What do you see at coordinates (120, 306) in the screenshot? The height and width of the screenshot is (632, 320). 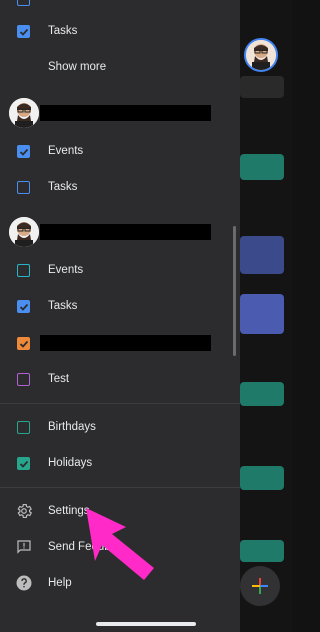 I see `calendar-item-tasks-2: Tasks` at bounding box center [120, 306].